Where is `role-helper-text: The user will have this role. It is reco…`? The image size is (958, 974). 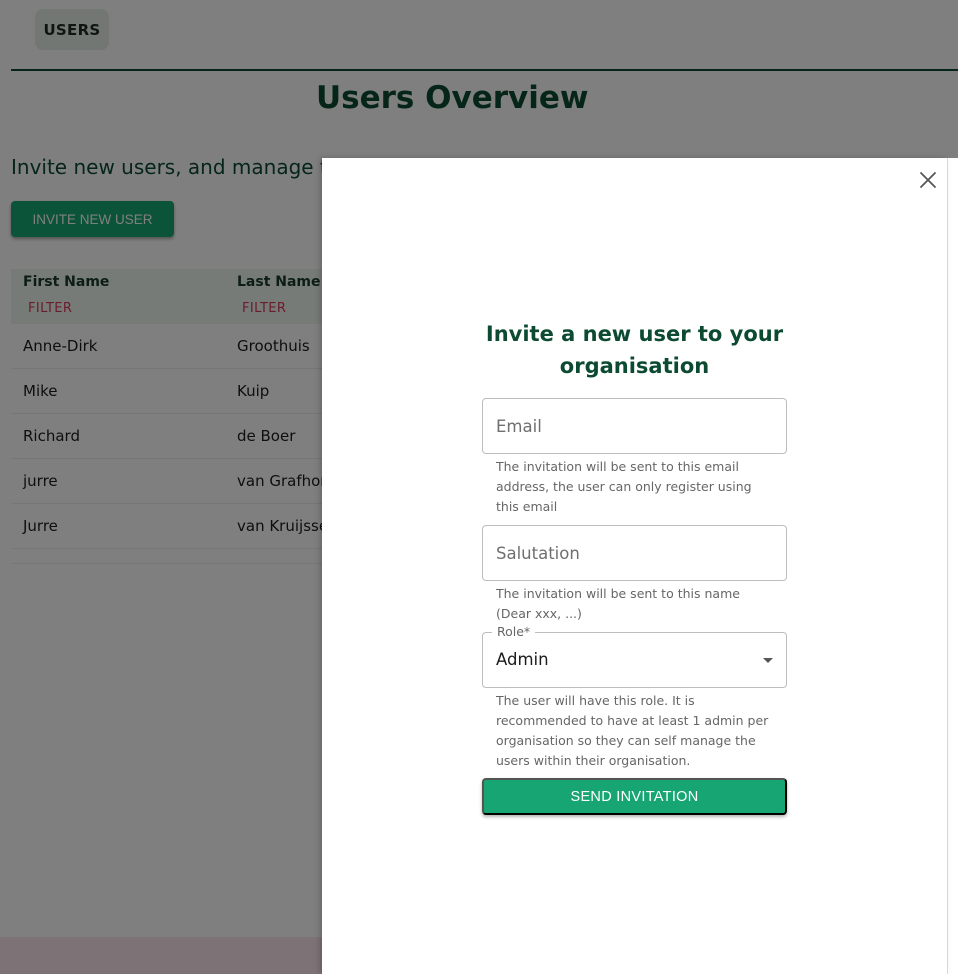
role-helper-text: The user will have this role. It is reco… is located at coordinates (632, 730).